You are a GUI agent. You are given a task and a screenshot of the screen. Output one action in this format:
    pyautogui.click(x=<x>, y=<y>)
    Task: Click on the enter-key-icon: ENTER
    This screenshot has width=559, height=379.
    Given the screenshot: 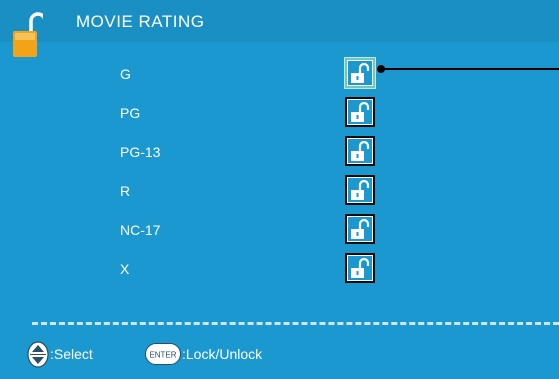 What is the action you would take?
    pyautogui.click(x=163, y=354)
    